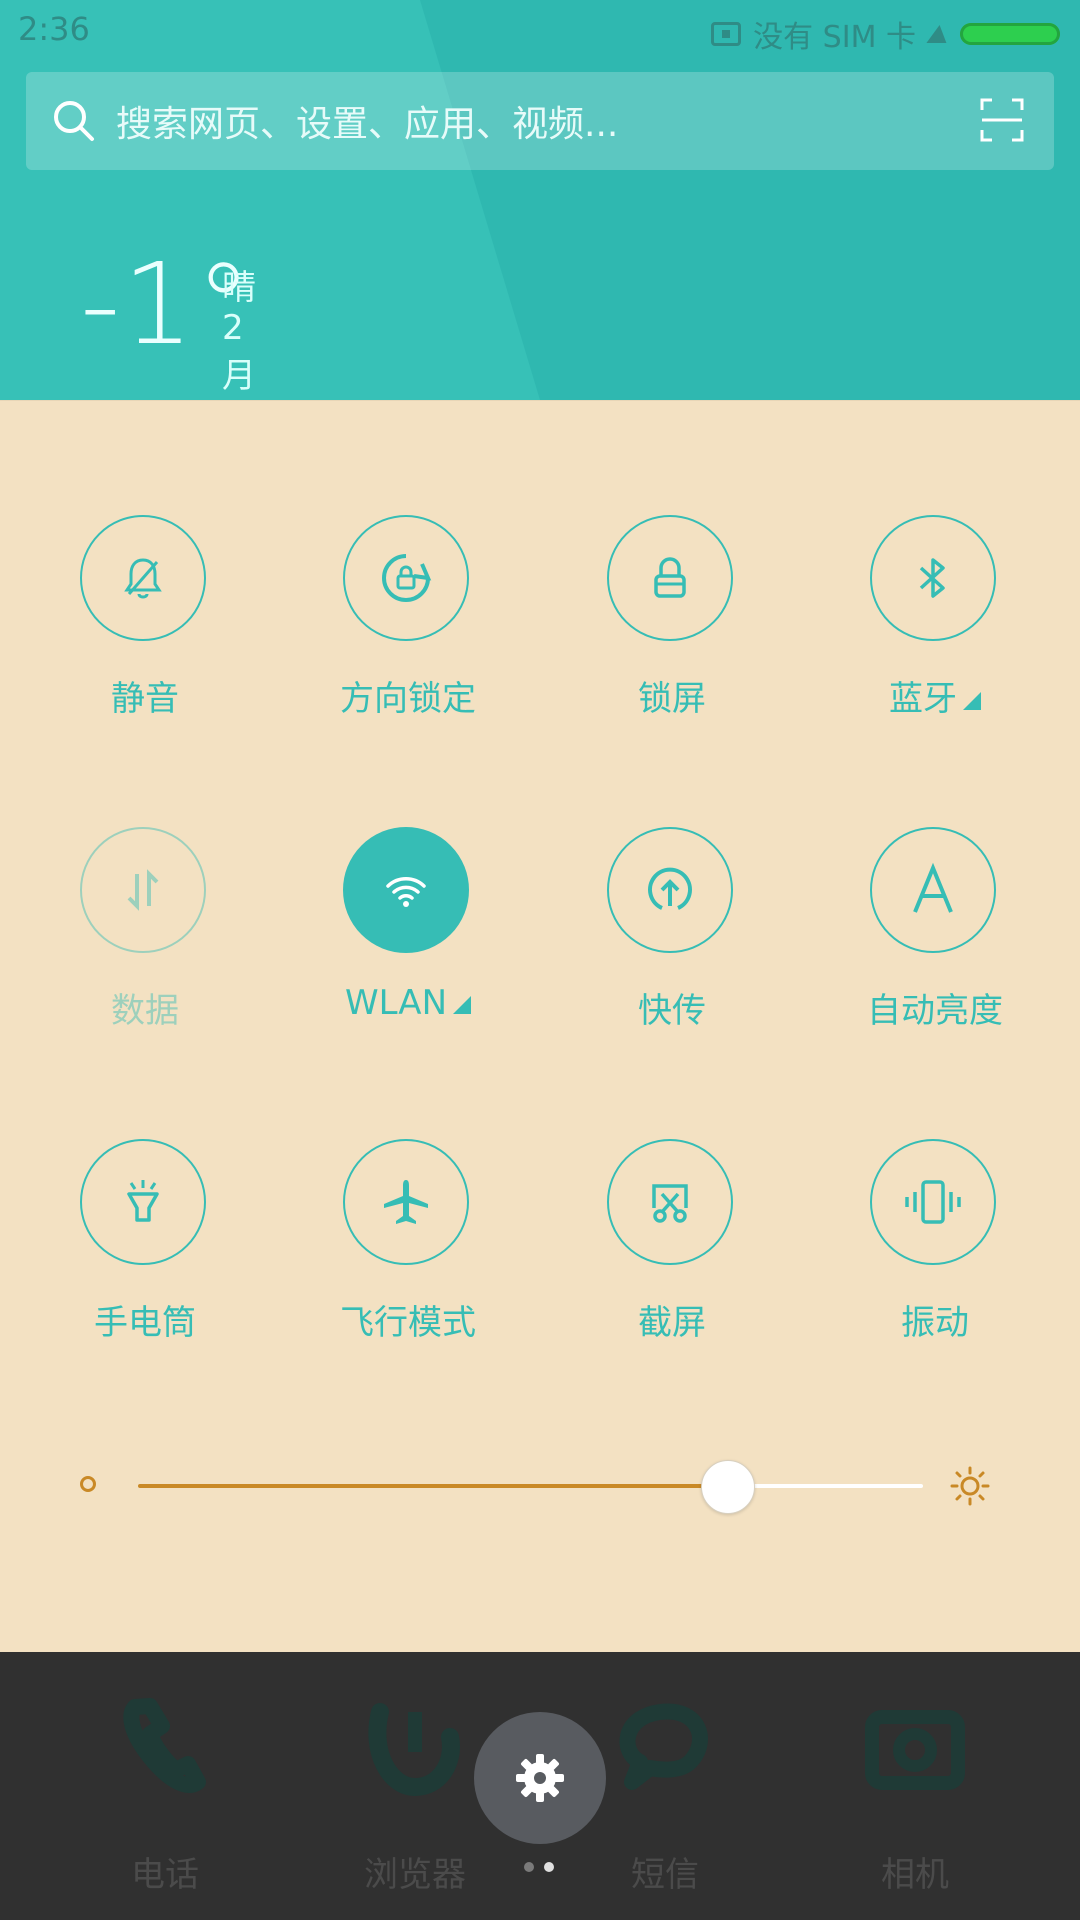 The width and height of the screenshot is (1080, 1920). I want to click on tile-screenshot: 截屏, so click(657, 1259).